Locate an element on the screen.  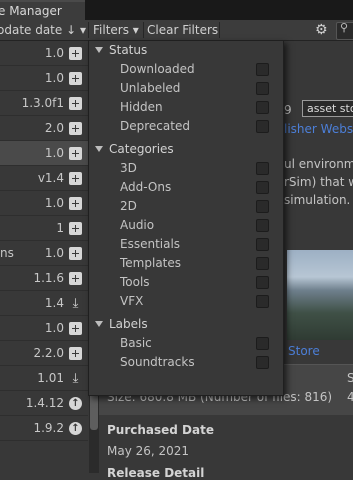
asset-store-button: asset sto is located at coordinates (327, 108).